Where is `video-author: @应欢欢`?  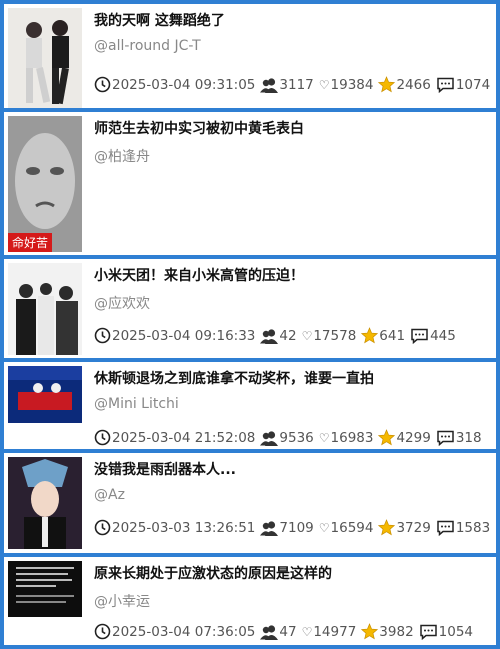 video-author: @应欢欢 is located at coordinates (122, 303).